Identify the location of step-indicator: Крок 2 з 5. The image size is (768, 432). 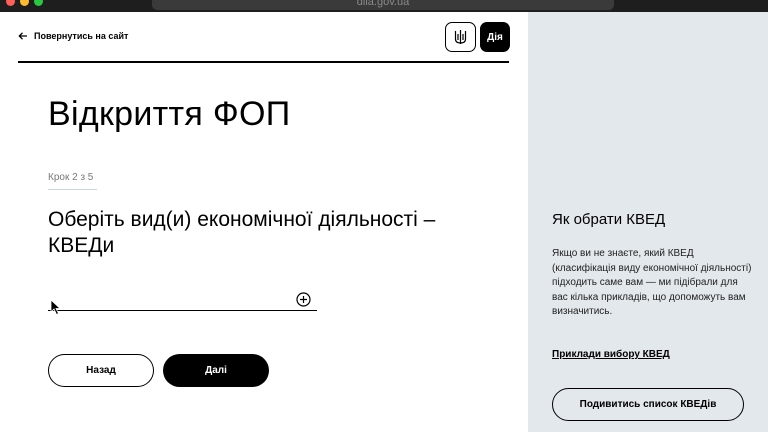
(71, 177).